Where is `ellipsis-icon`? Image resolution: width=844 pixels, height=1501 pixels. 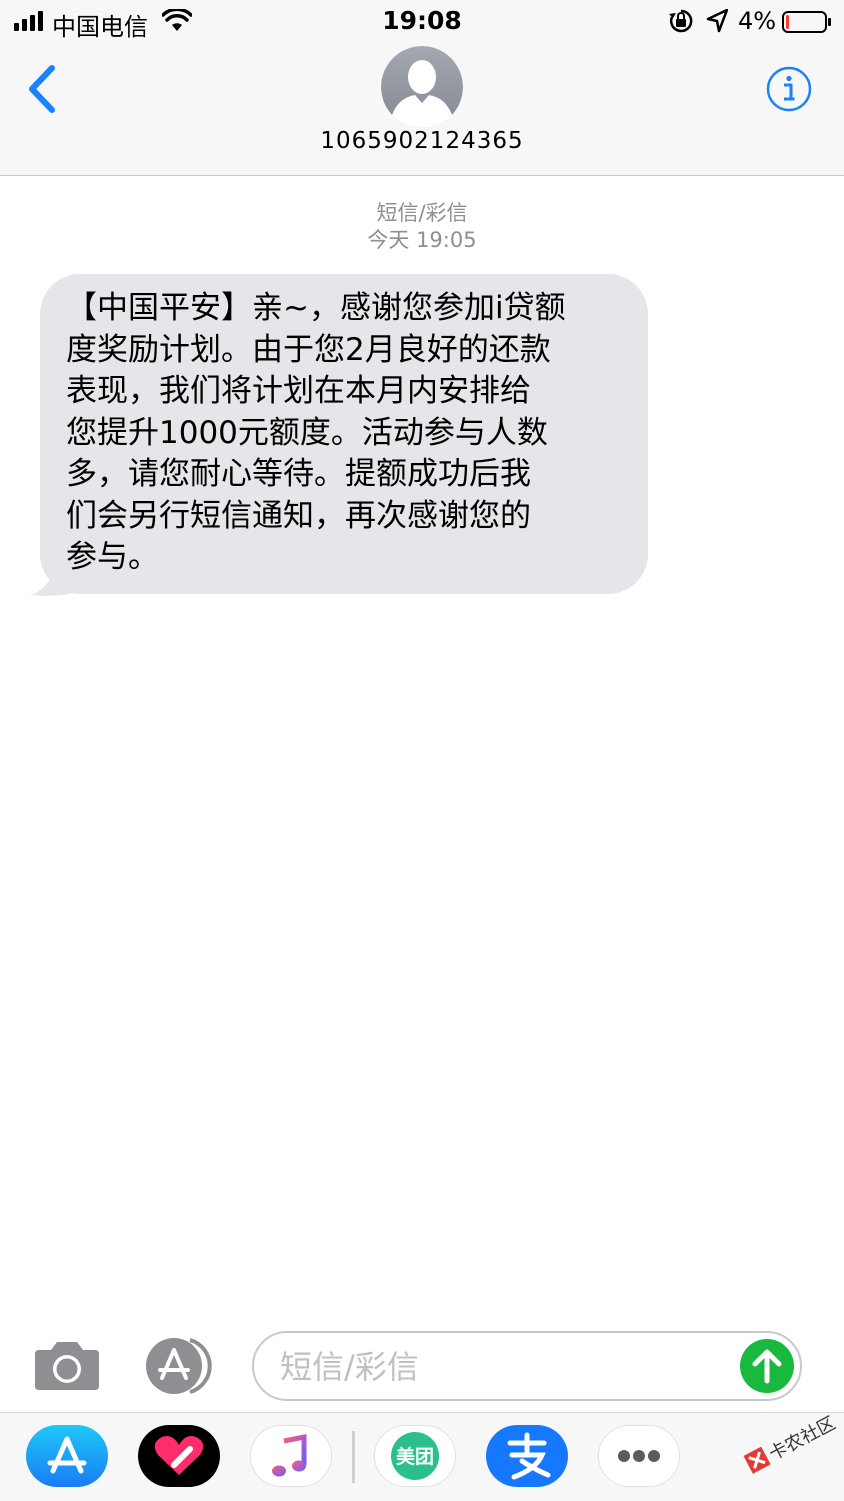 ellipsis-icon is located at coordinates (639, 1456).